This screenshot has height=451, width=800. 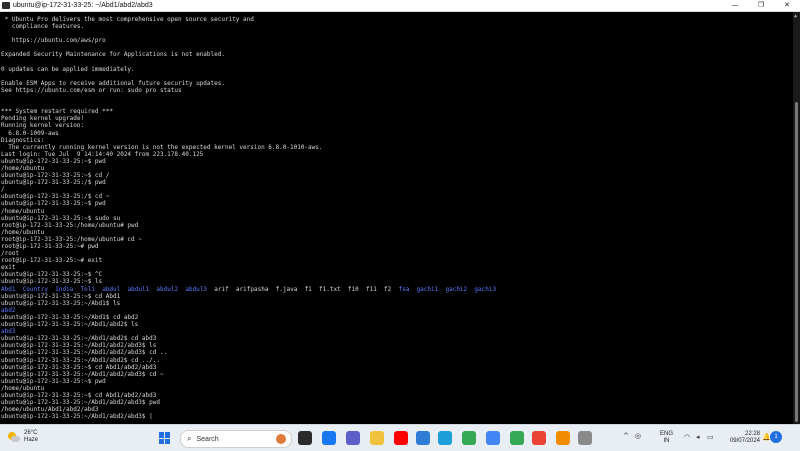 What do you see at coordinates (377, 438) in the screenshot?
I see `folder-icon` at bounding box center [377, 438].